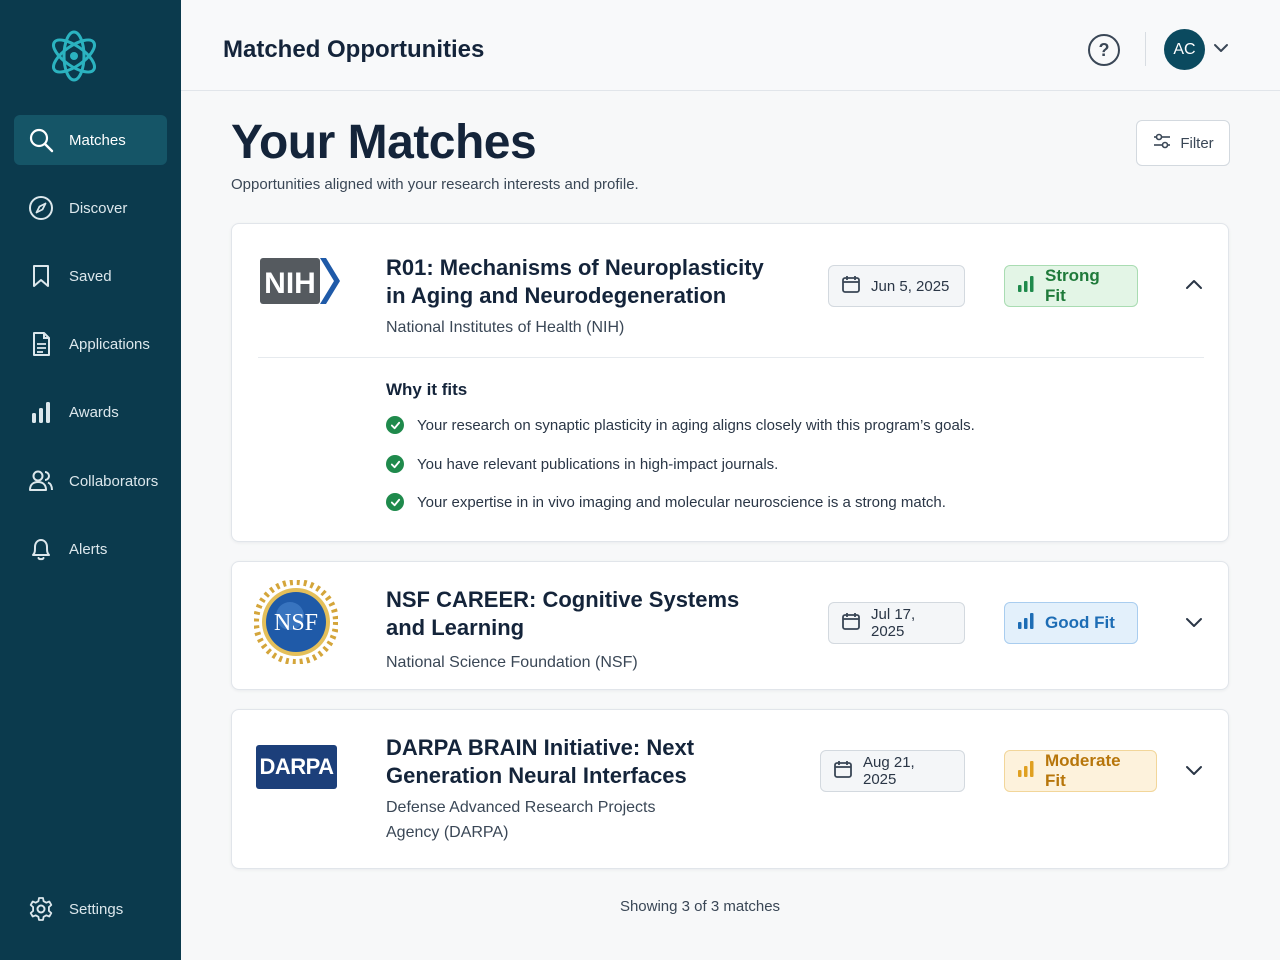 The width and height of the screenshot is (1280, 960). I want to click on sidebar-item-label: Settings, so click(96, 909).